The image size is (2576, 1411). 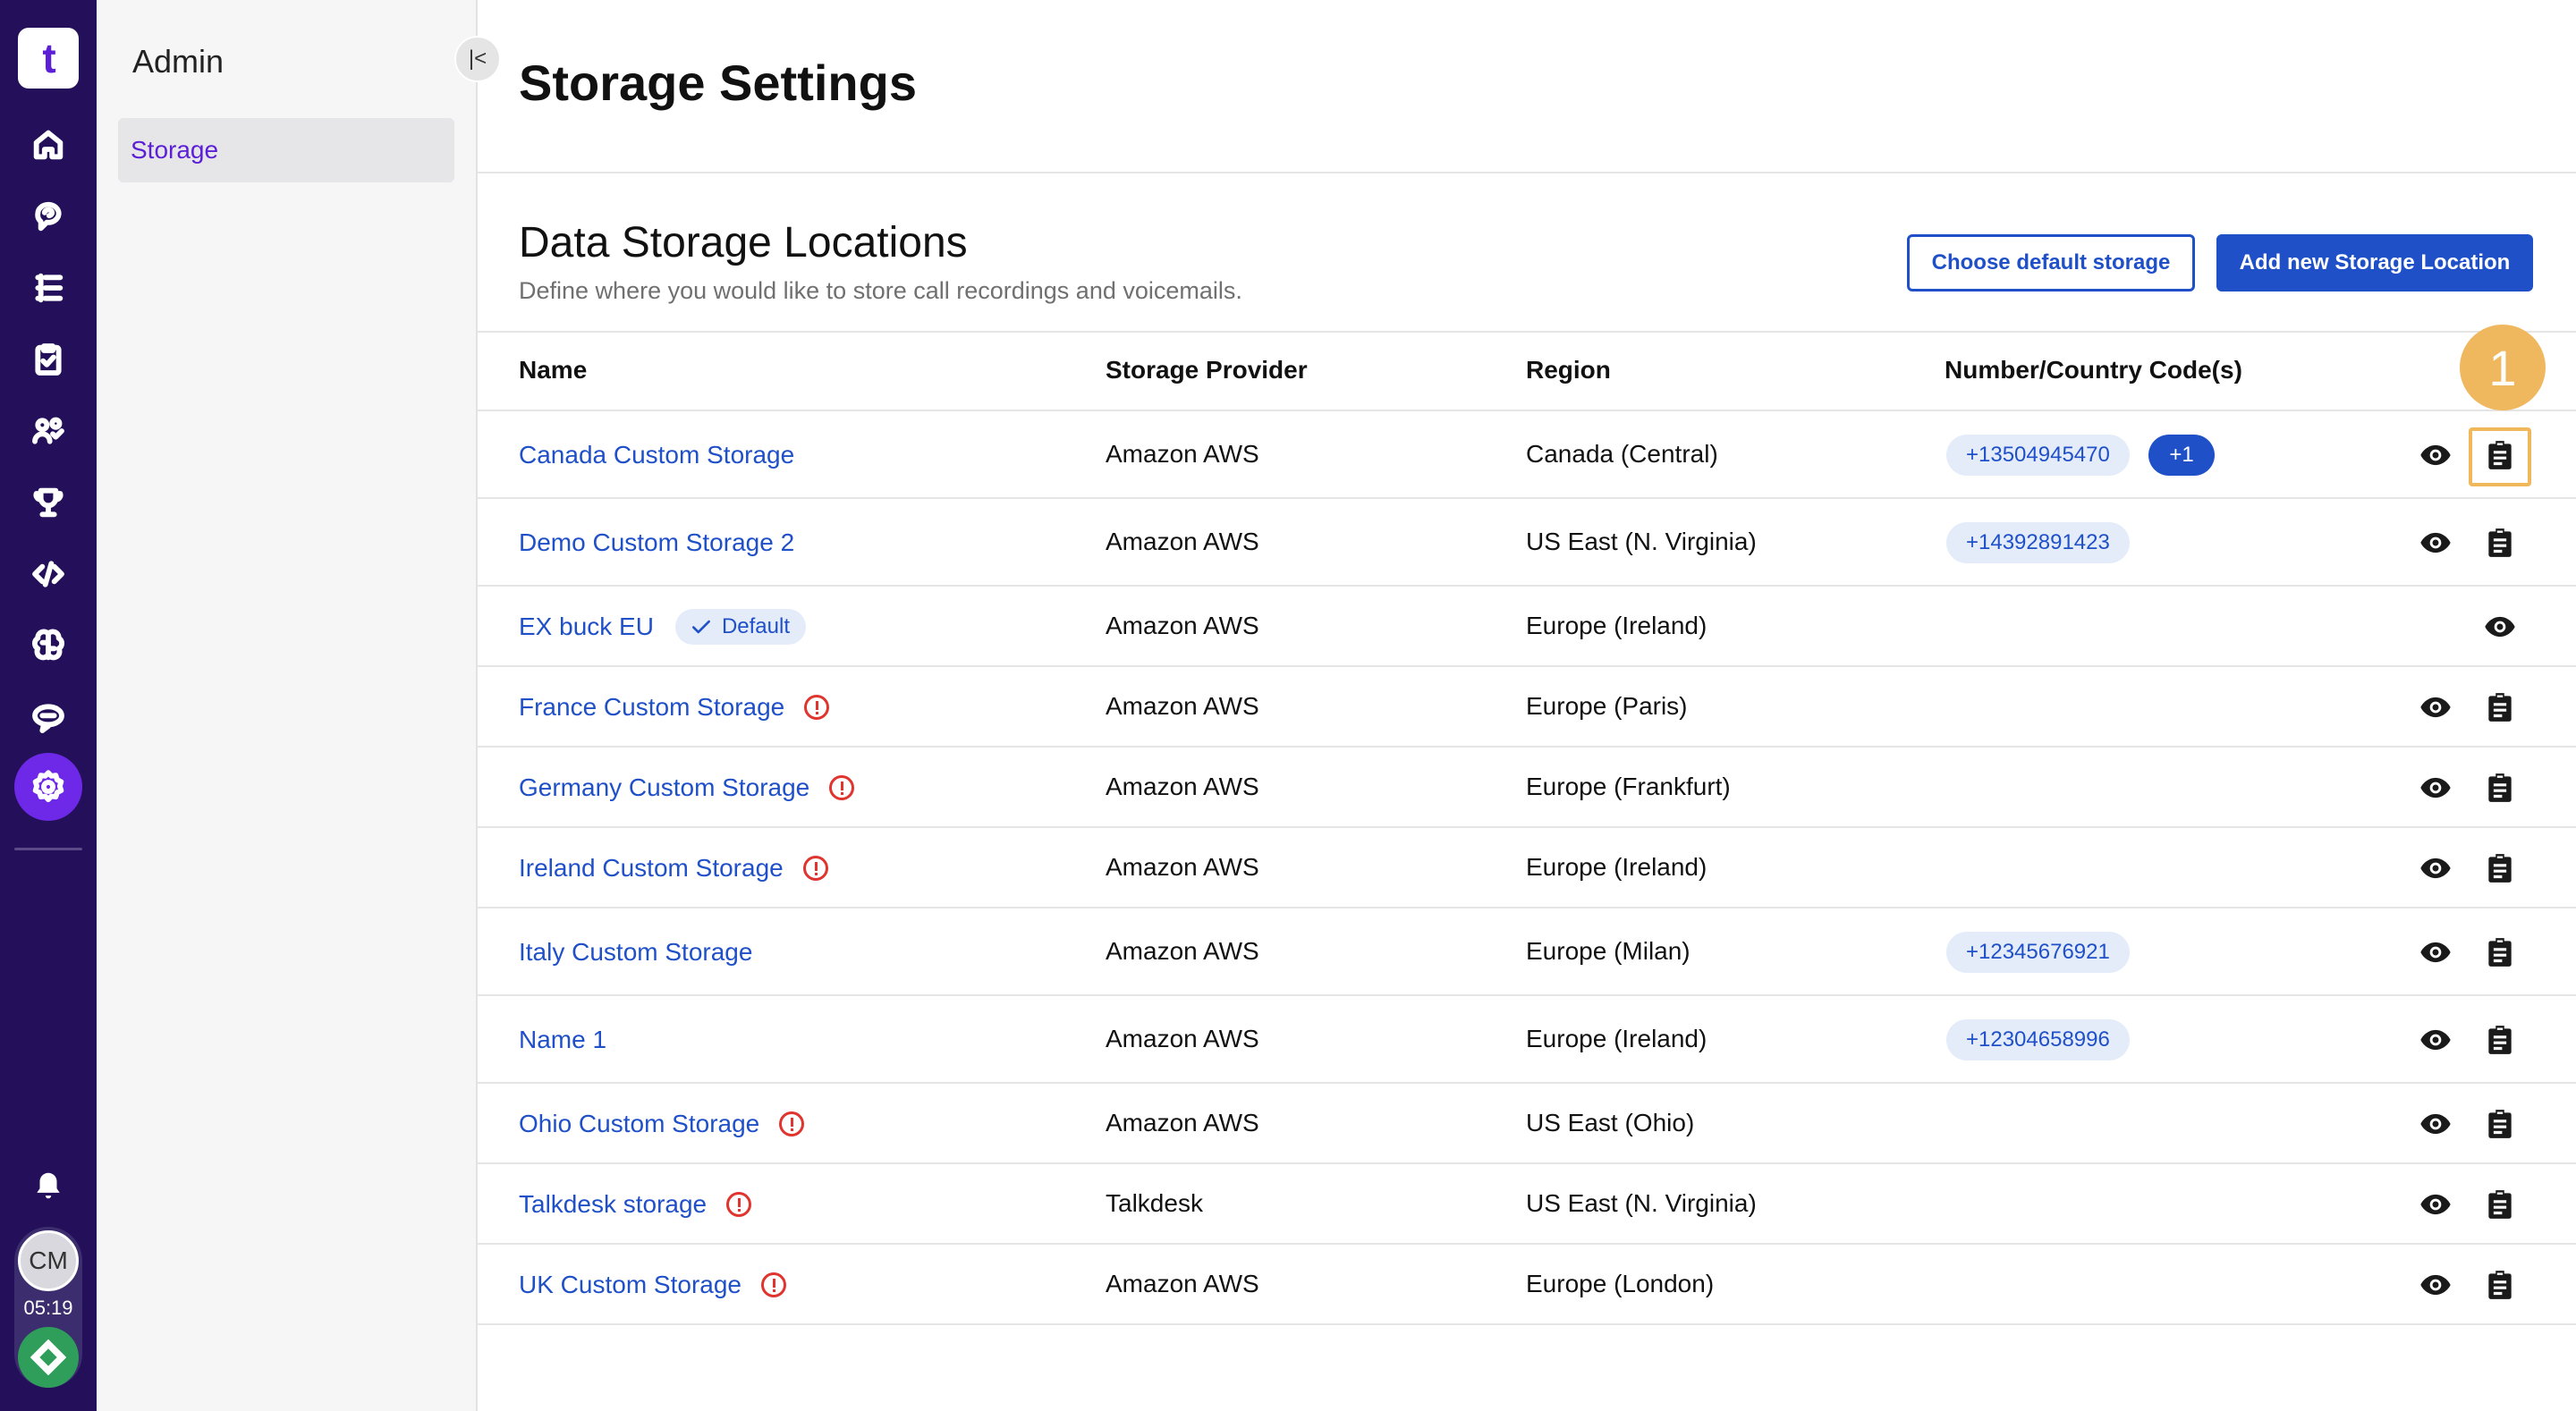 I want to click on storage-name-link: Name 1, so click(x=562, y=1040).